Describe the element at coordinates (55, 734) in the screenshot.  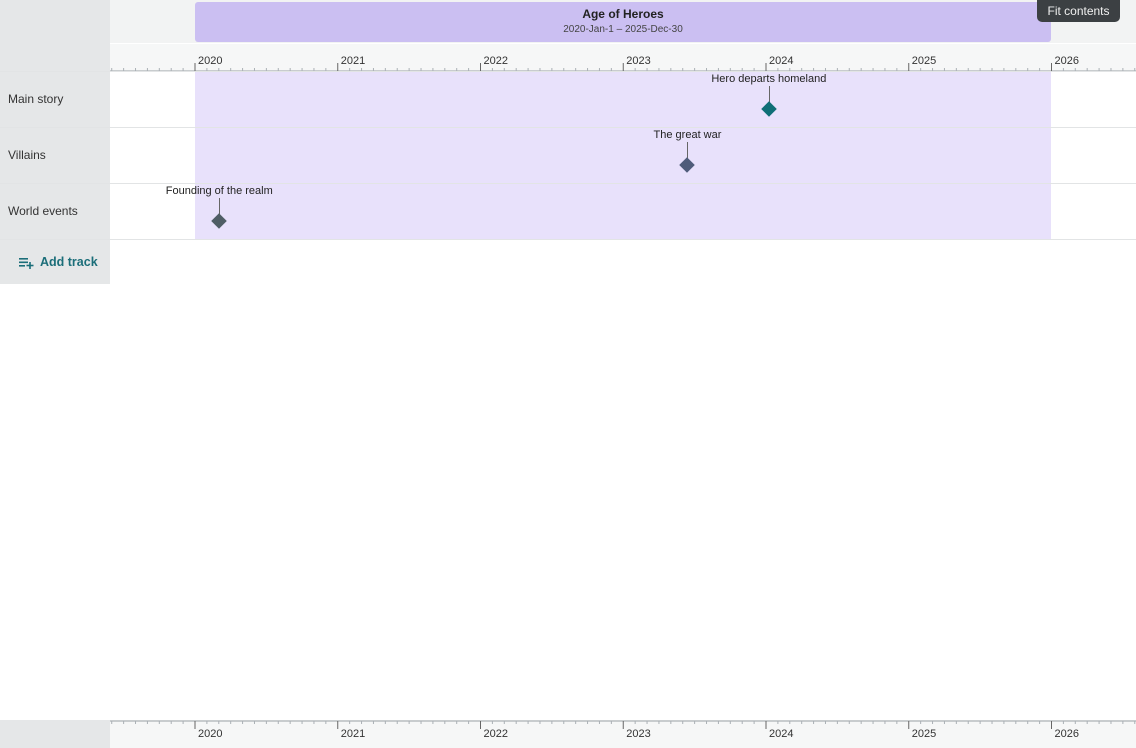
I see `sidebar-footer` at that location.